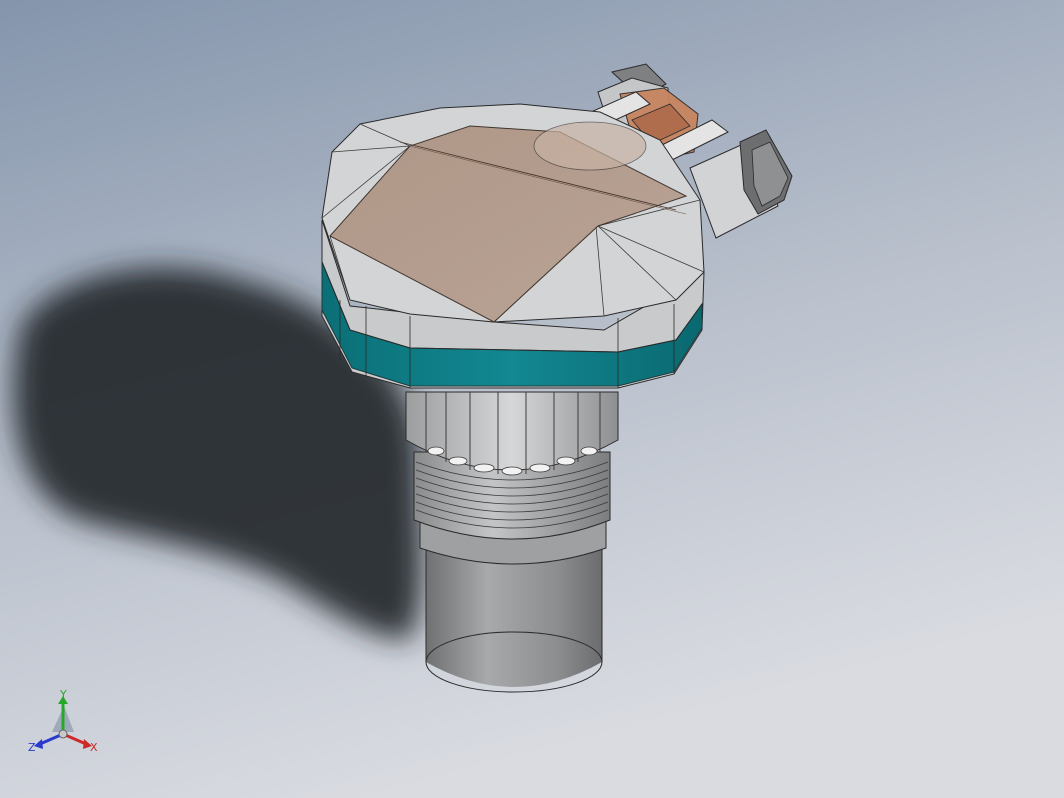 This screenshot has height=798, width=1064. Describe the element at coordinates (94, 747) in the screenshot. I see `x-axis-label: X` at that location.